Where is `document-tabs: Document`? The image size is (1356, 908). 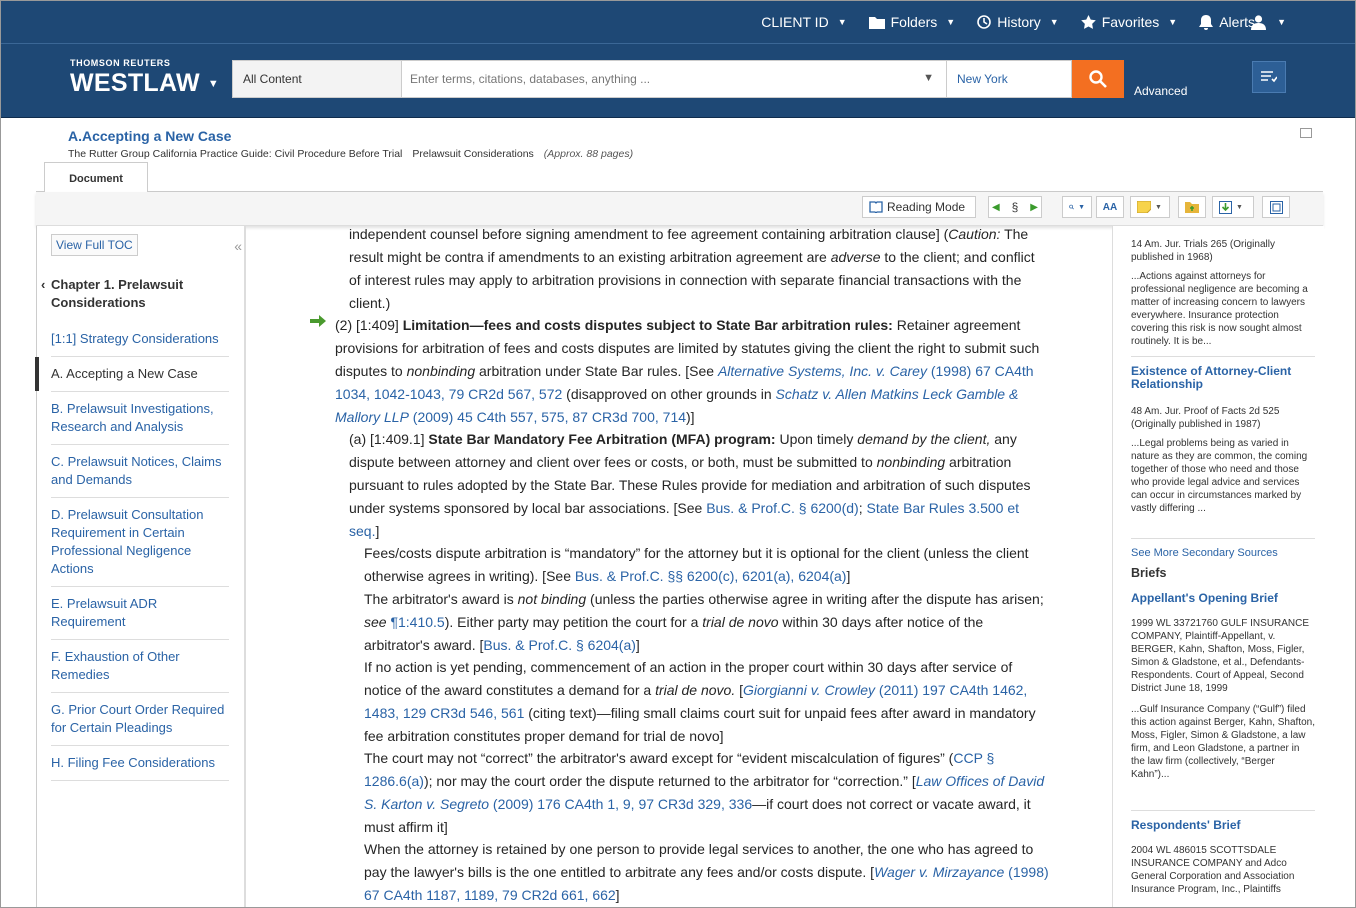
document-tabs: Document is located at coordinates (679, 176).